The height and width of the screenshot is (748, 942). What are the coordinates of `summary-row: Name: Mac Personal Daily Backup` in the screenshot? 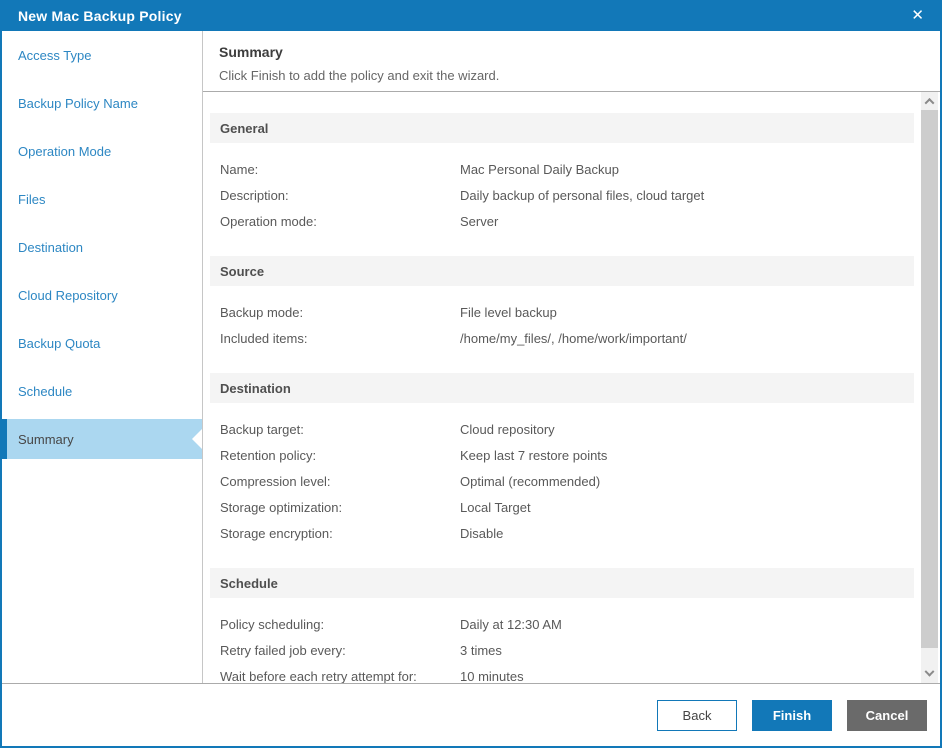 It's located at (567, 169).